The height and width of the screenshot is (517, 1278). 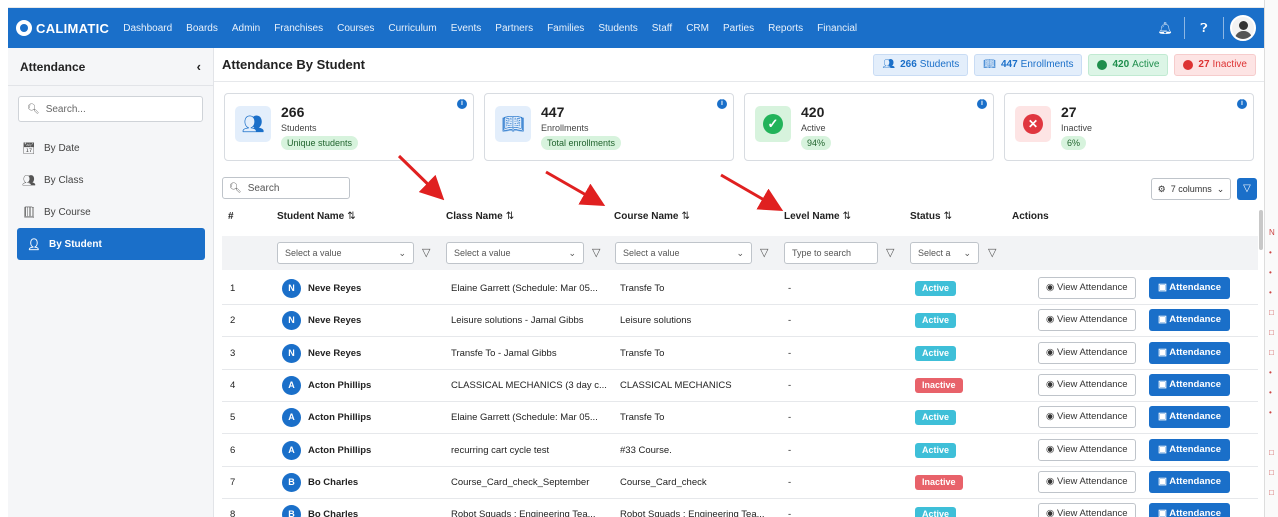 What do you see at coordinates (831, 253) in the screenshot?
I see `level-filter-input: Type to search` at bounding box center [831, 253].